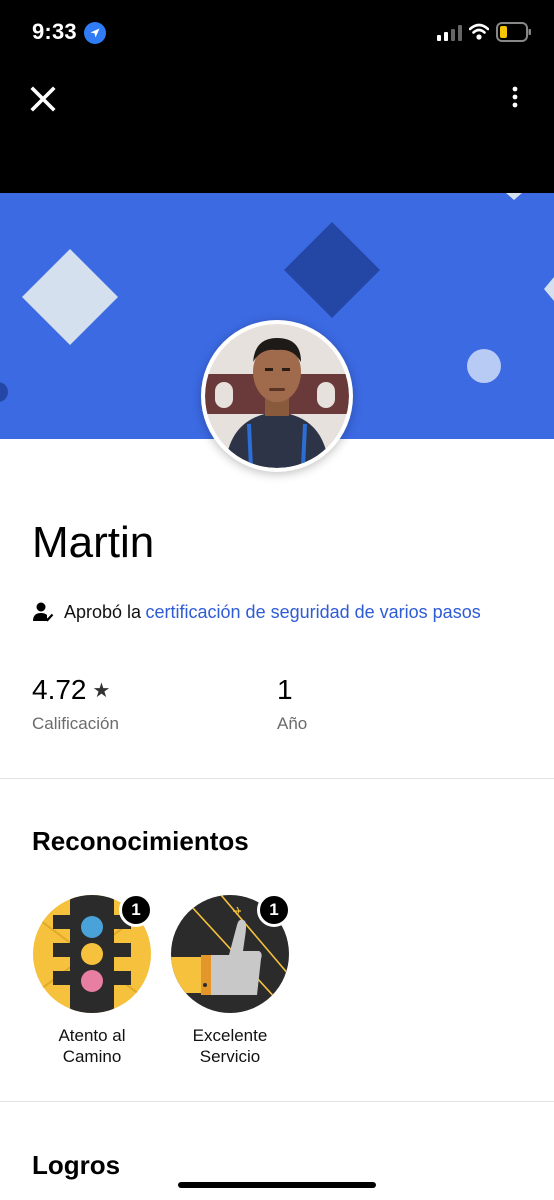 Image resolution: width=554 pixels, height=1200 pixels. Describe the element at coordinates (230, 1035) in the screenshot. I see `badge-label-line1: Excelente` at that location.